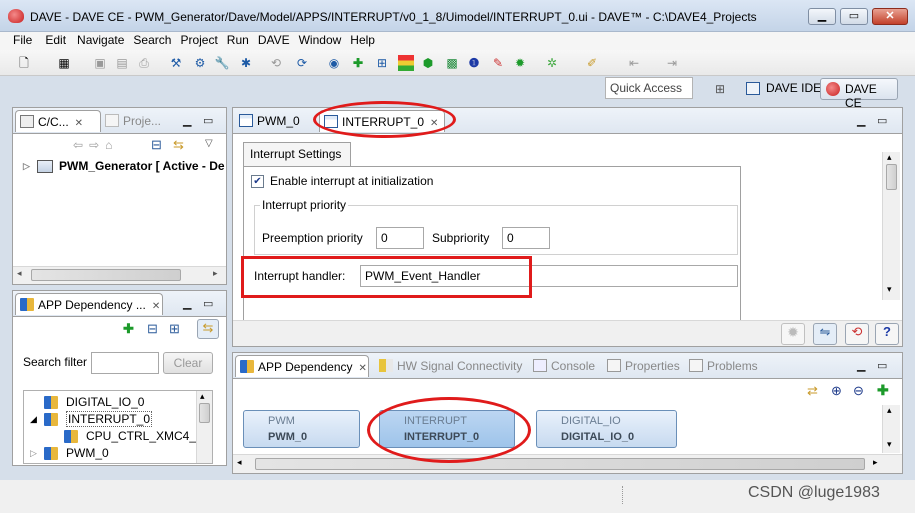  Describe the element at coordinates (822, 16) in the screenshot. I see `minimize-button: ▁` at that location.